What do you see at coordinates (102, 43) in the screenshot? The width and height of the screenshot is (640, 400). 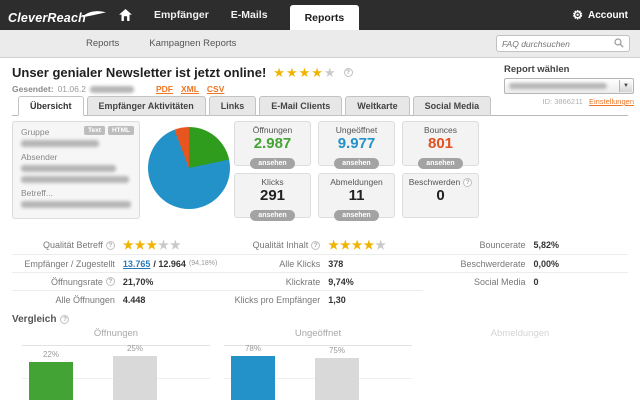 I see `subnav-item-reports: Reports` at bounding box center [102, 43].